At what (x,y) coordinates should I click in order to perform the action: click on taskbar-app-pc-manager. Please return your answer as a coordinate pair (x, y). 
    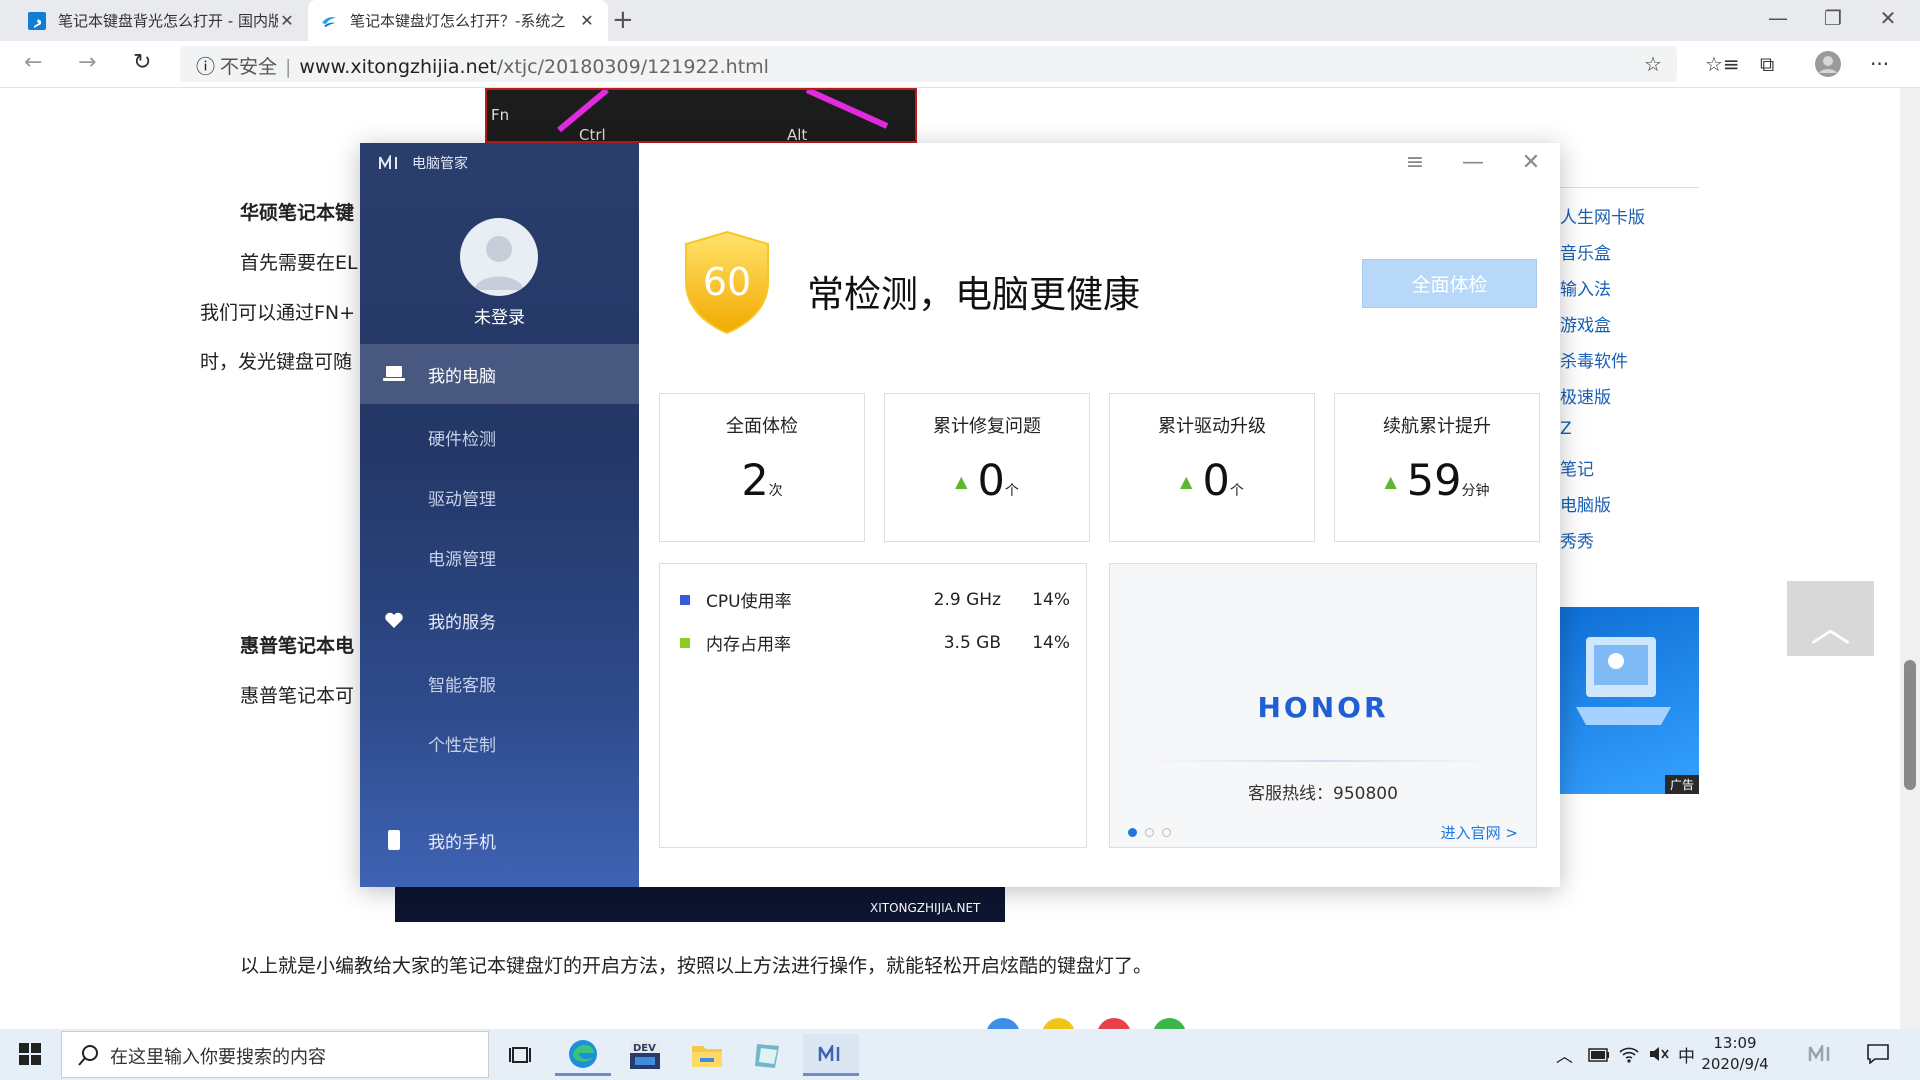
    Looking at the image, I should click on (831, 1055).